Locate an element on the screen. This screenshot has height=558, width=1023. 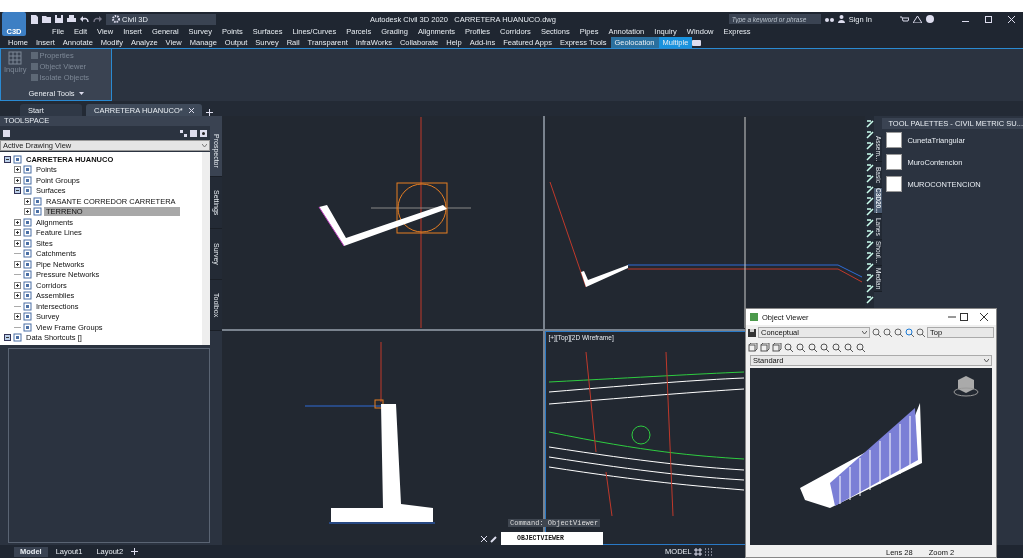
printer-icon is located at coordinates (71, 19).